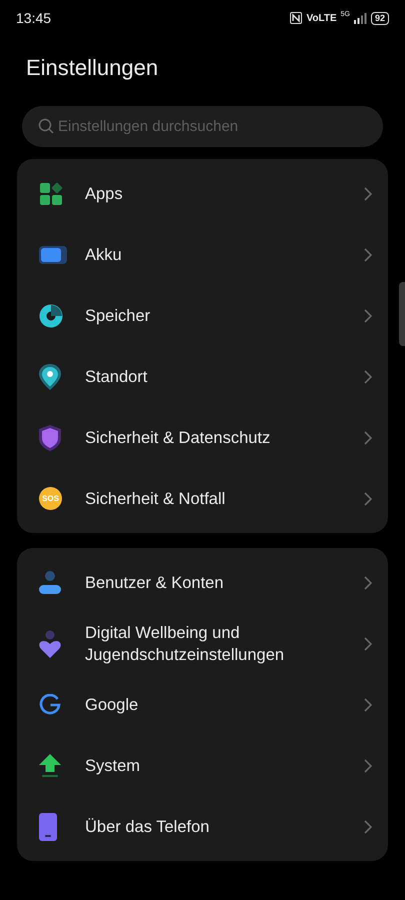 The image size is (405, 900). What do you see at coordinates (50, 644) in the screenshot?
I see `person-heart-icon` at bounding box center [50, 644].